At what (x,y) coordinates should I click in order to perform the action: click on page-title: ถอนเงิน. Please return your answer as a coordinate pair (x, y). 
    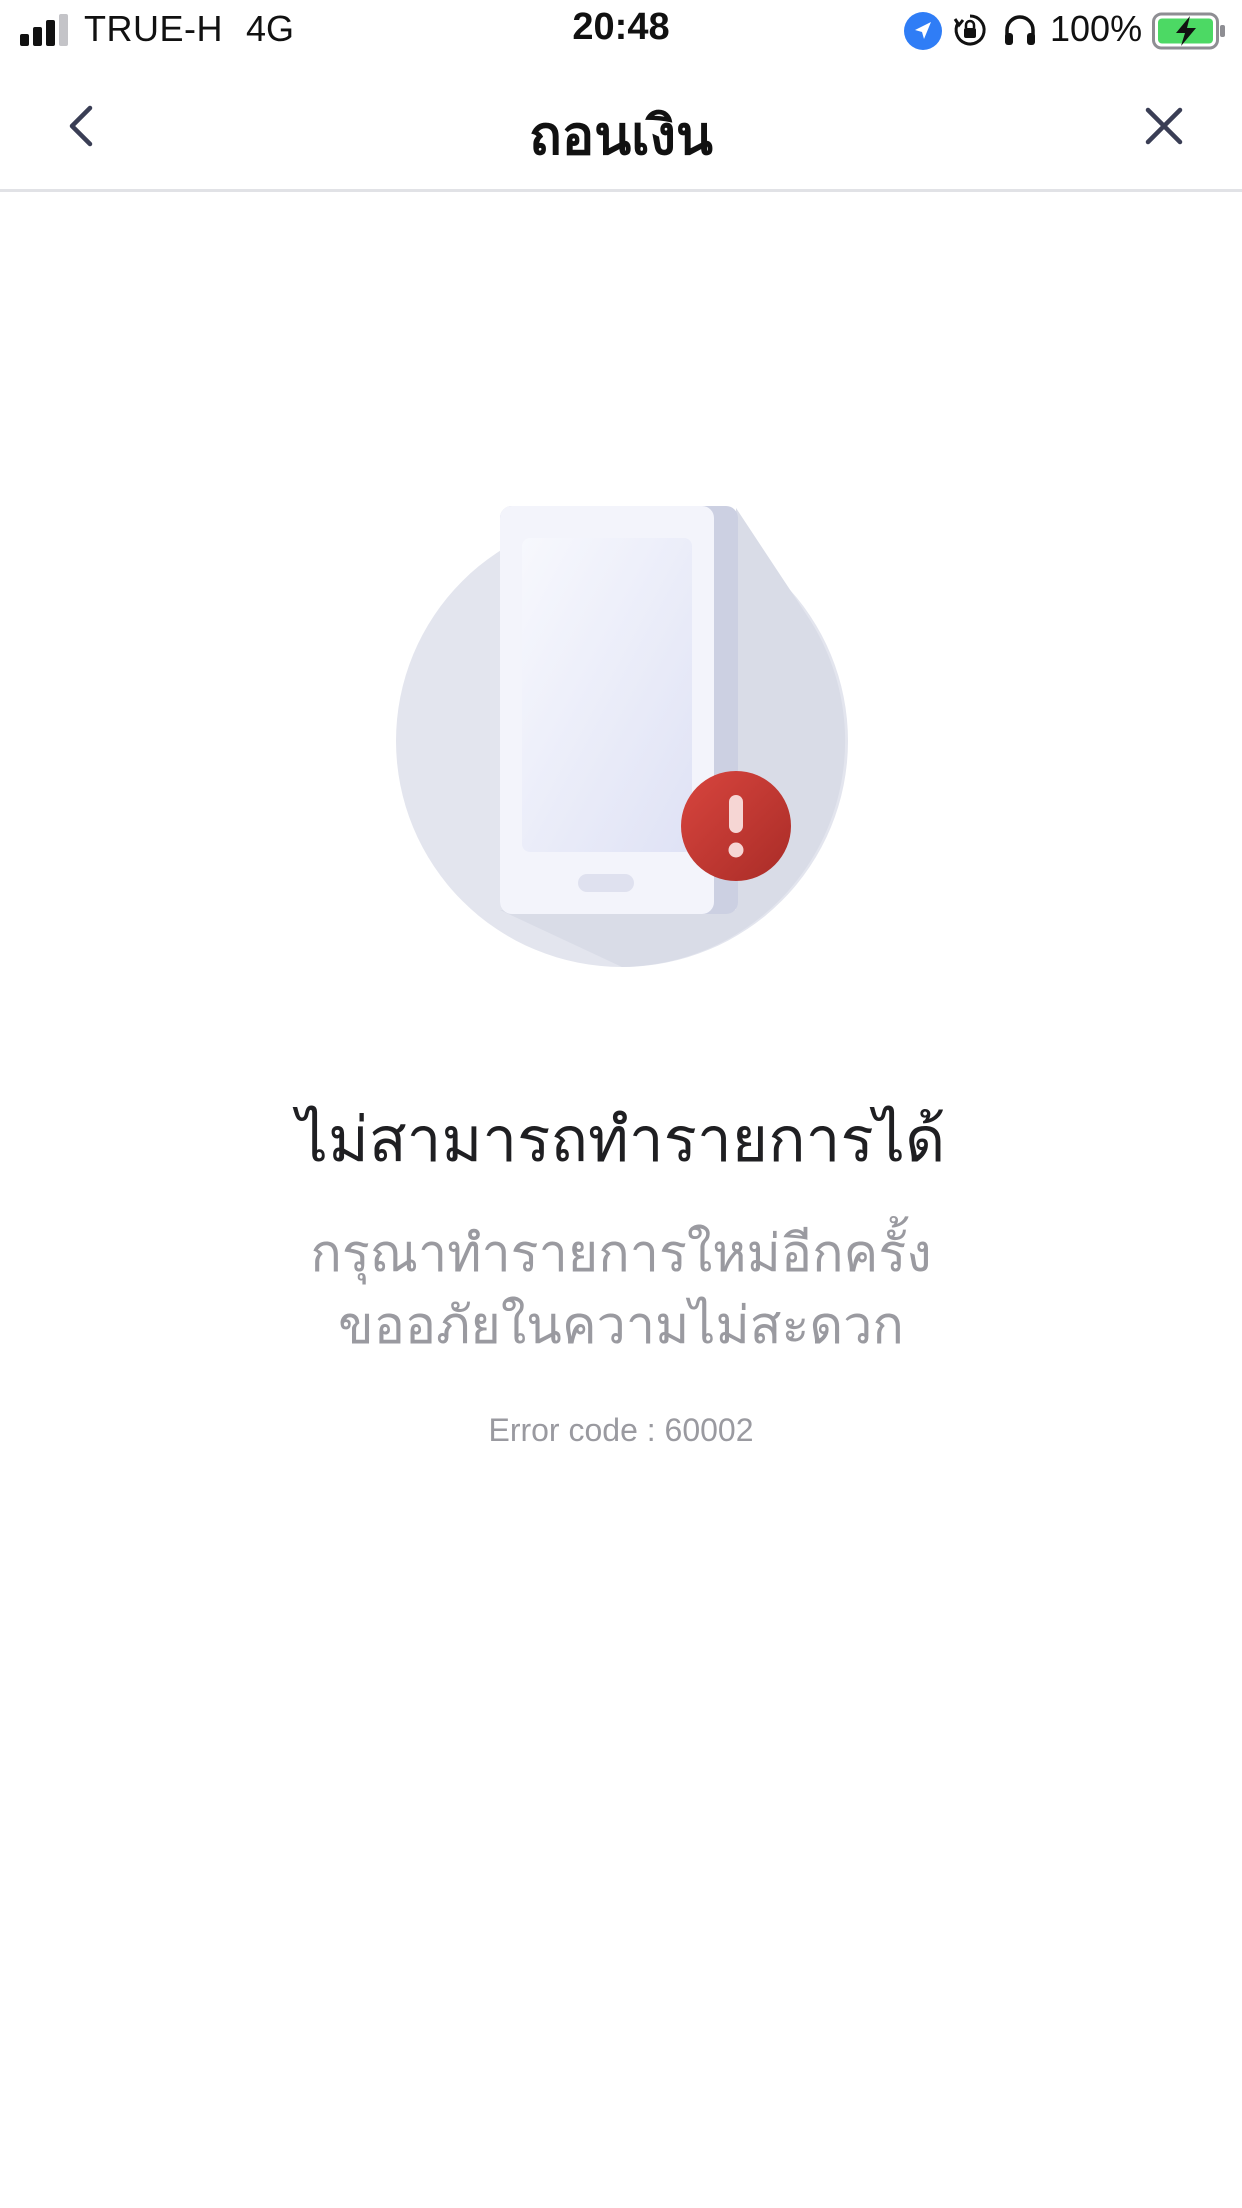
    Looking at the image, I should click on (621, 135).